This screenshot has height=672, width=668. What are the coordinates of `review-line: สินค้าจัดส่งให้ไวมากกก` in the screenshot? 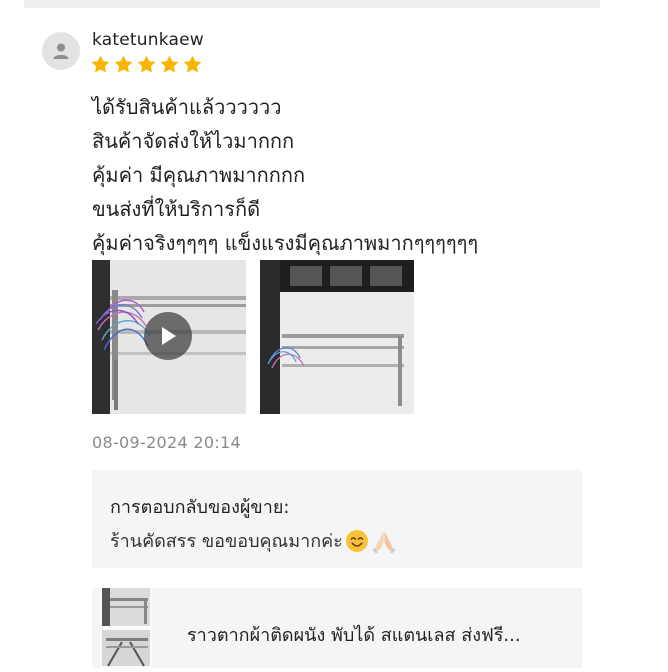 It's located at (193, 141).